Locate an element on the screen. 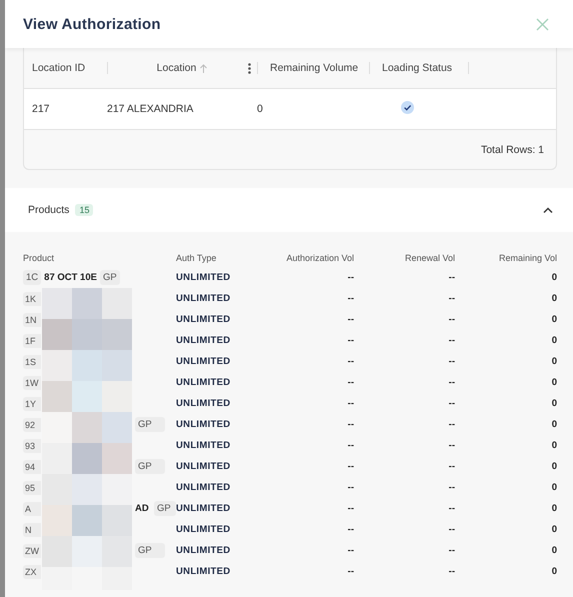  product-code: 1W is located at coordinates (32, 383).